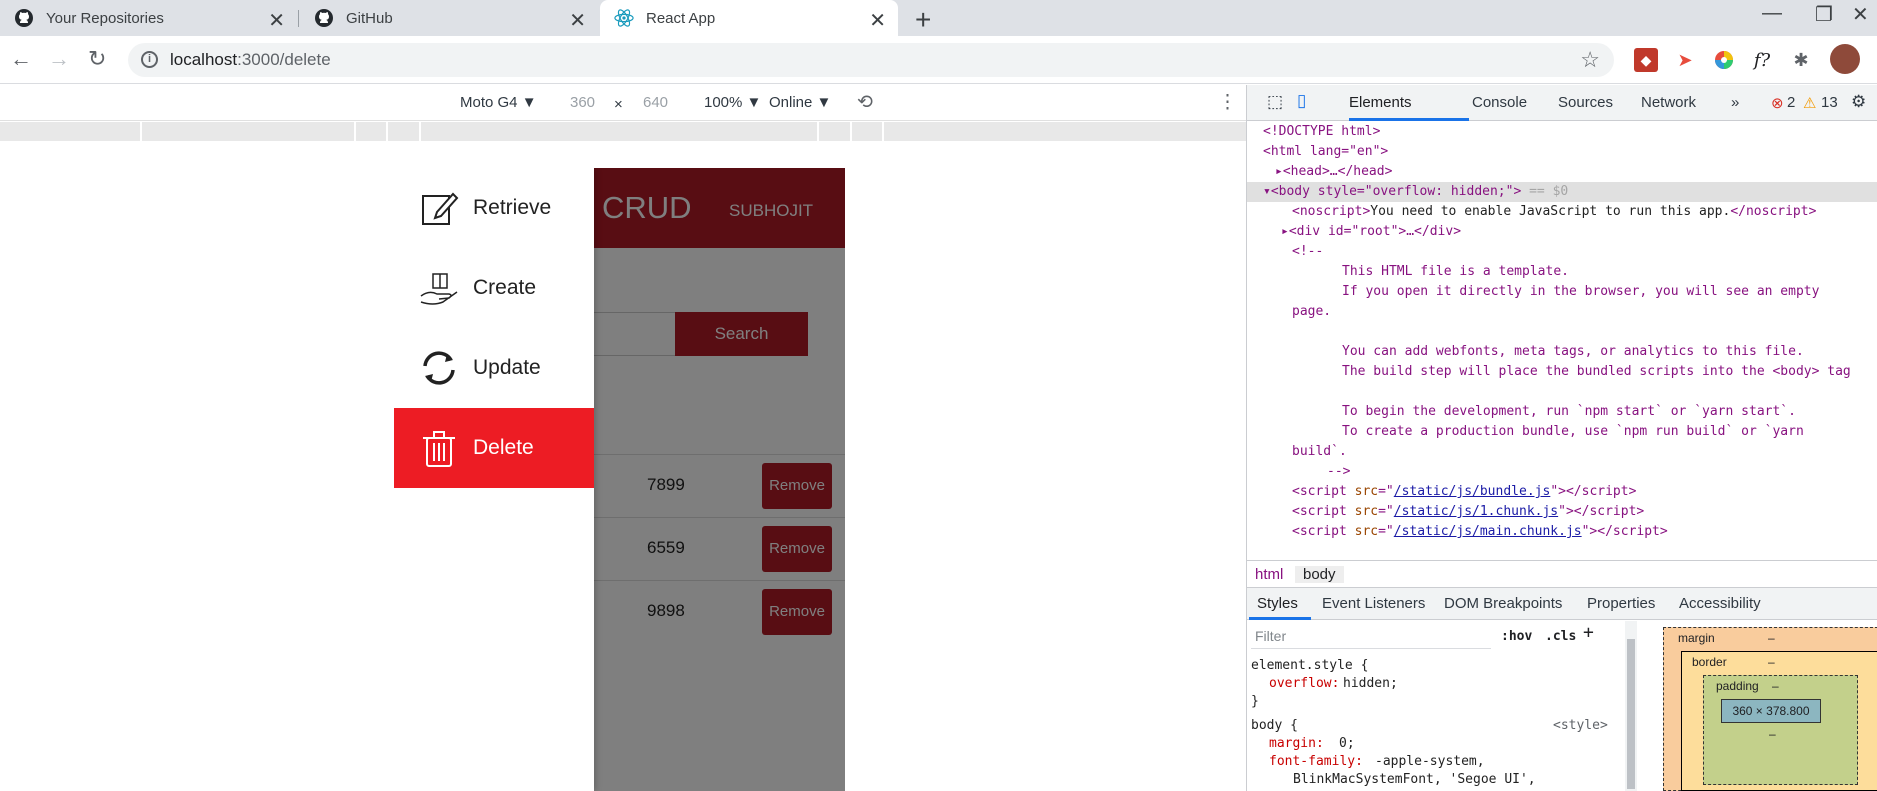 The width and height of the screenshot is (1877, 791). What do you see at coordinates (749, 18) in the screenshot?
I see `browser-tab-react-app: React App ✕` at bounding box center [749, 18].